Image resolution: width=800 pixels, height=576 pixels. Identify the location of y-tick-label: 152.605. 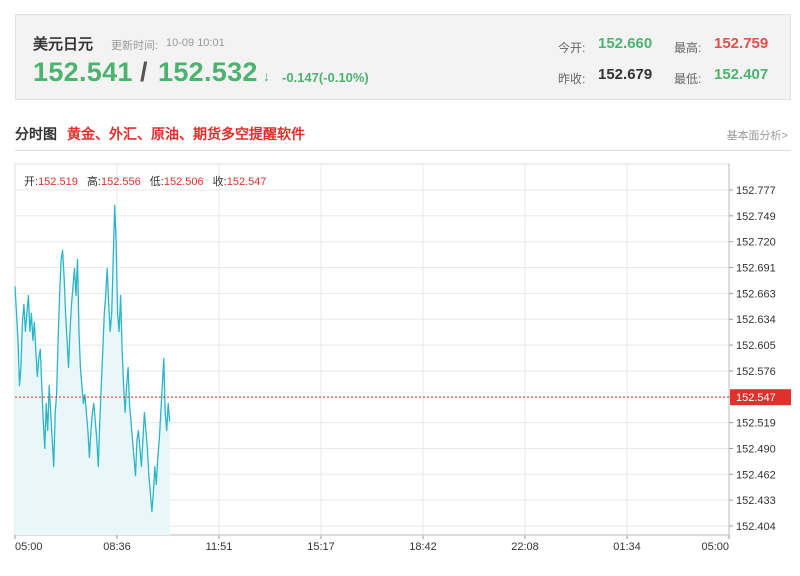
(756, 346).